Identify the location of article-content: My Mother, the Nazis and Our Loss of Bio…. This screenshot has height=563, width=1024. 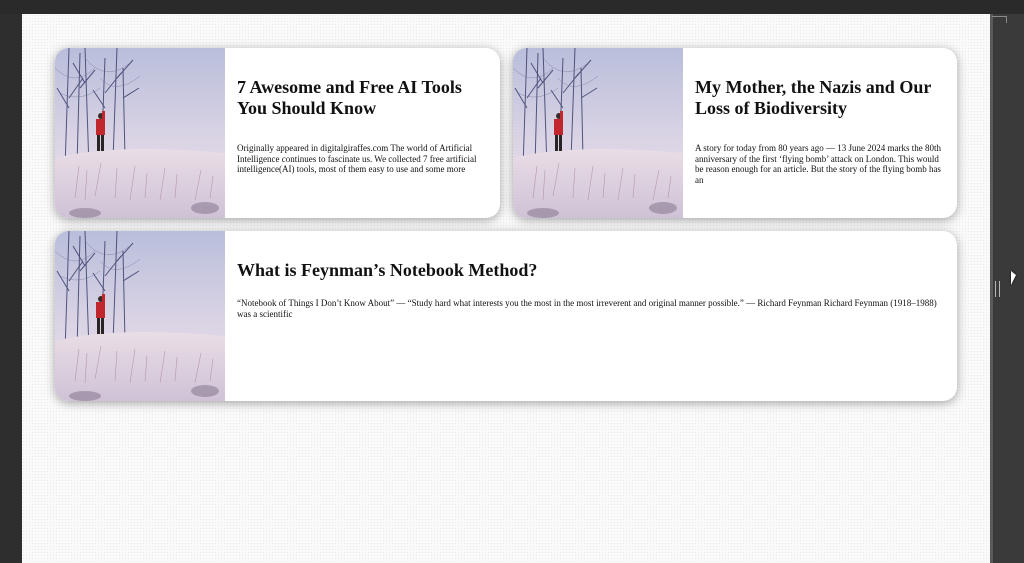
(820, 133).